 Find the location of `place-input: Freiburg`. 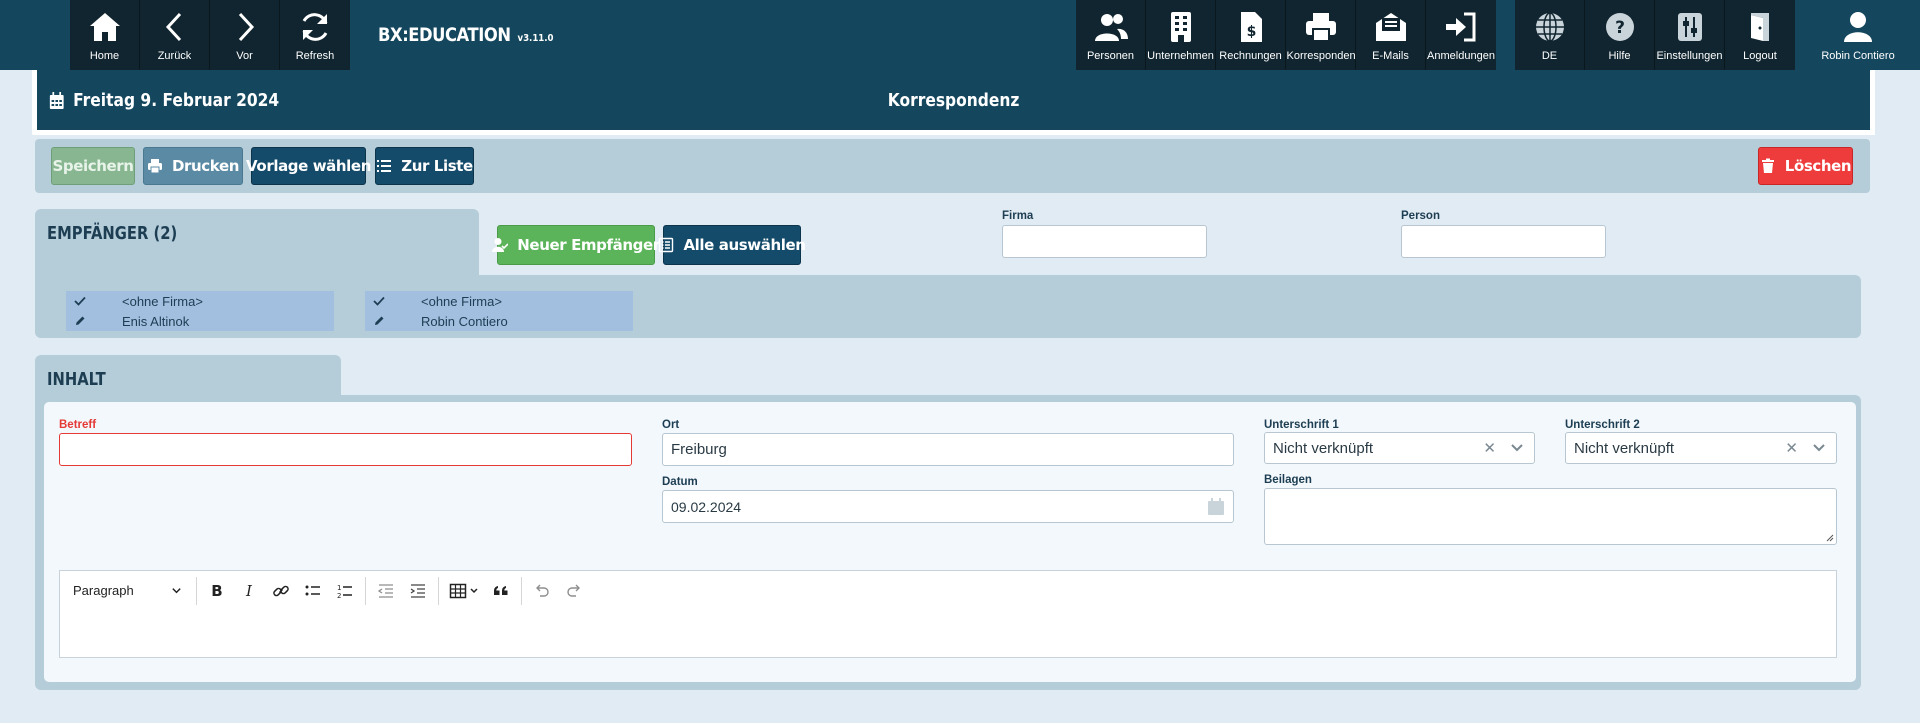

place-input: Freiburg is located at coordinates (948, 449).